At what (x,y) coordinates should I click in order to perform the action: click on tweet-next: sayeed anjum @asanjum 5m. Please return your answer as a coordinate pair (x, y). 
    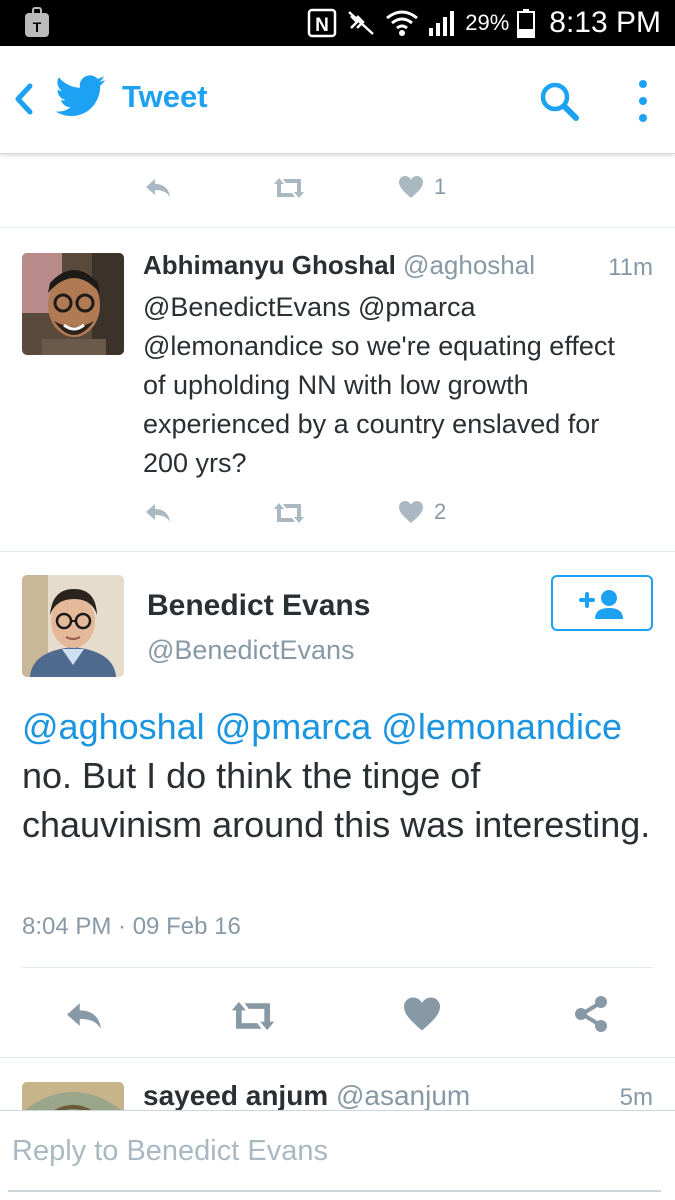
    Looking at the image, I should click on (337, 1085).